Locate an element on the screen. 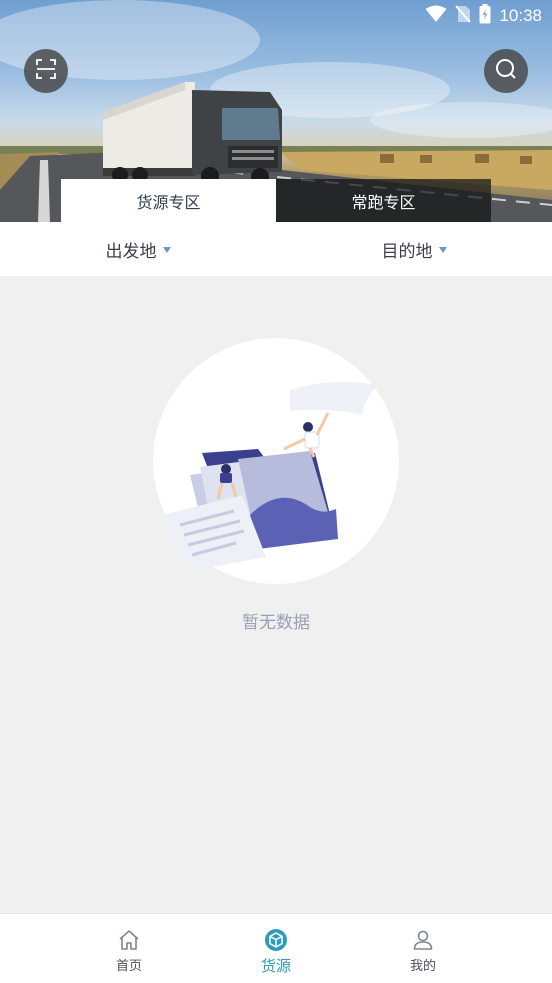 The height and width of the screenshot is (983, 552). zone-tabs: 货源专区 常跑专区 is located at coordinates (276, 200).